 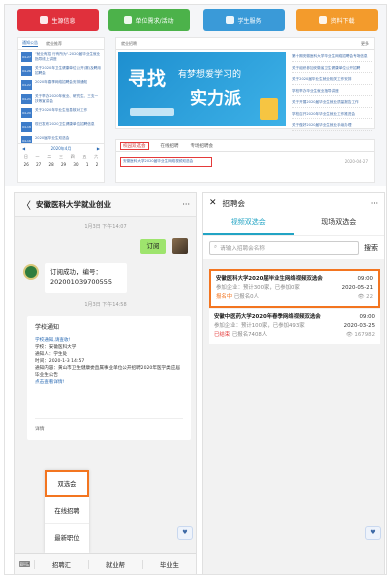 I want to click on list-item: 关于2020届毕业生就业相关工作安排, so click(x=332, y=81).